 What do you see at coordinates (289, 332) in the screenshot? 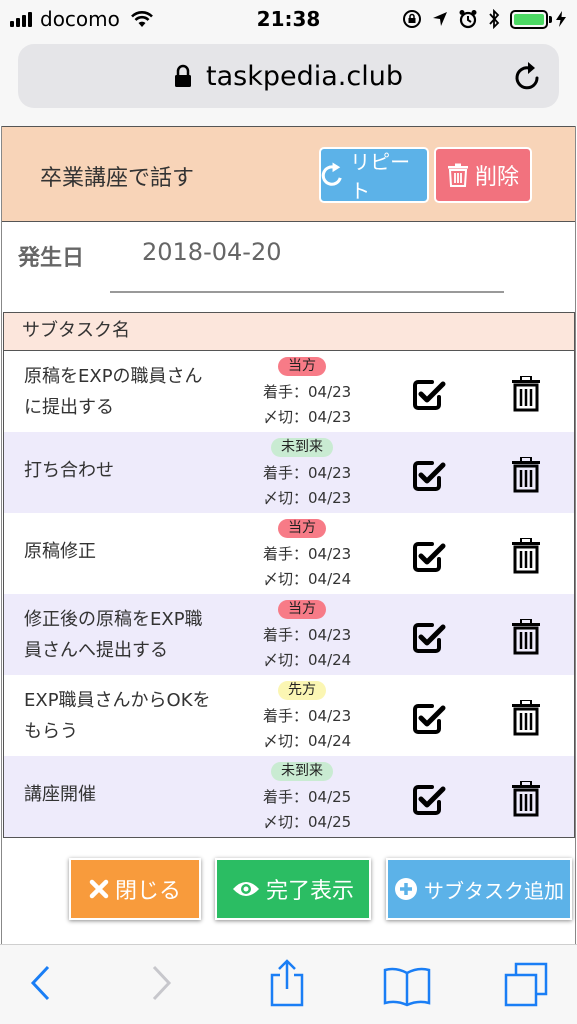
I see `subtask-column-header: サブタスク名` at bounding box center [289, 332].